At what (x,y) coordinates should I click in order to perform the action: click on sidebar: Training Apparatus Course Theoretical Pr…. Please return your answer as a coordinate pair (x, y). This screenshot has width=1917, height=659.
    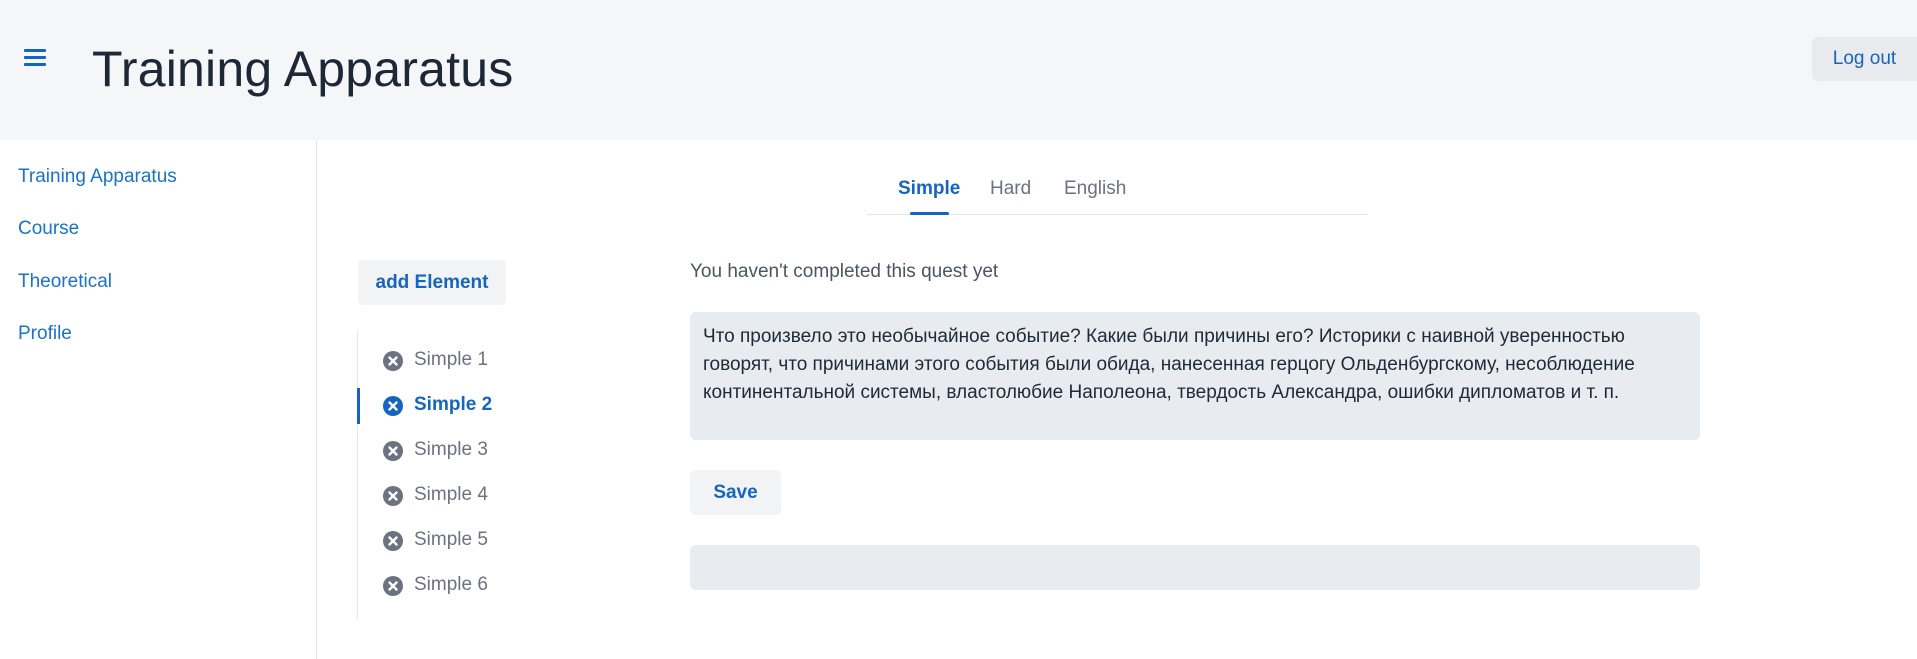
    Looking at the image, I should click on (158, 399).